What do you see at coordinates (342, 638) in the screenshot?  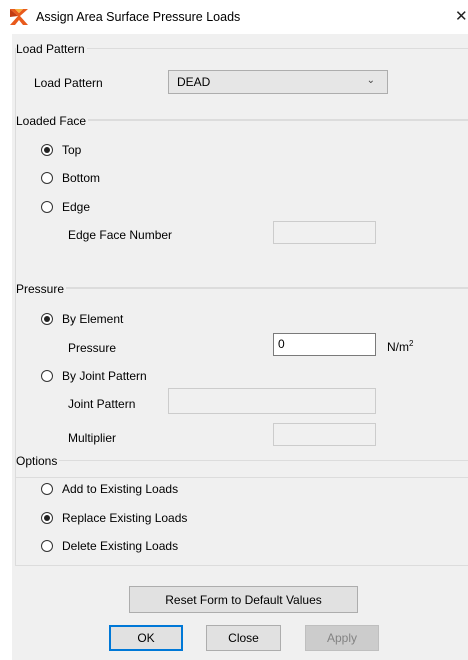 I see `apply-button: Apply` at bounding box center [342, 638].